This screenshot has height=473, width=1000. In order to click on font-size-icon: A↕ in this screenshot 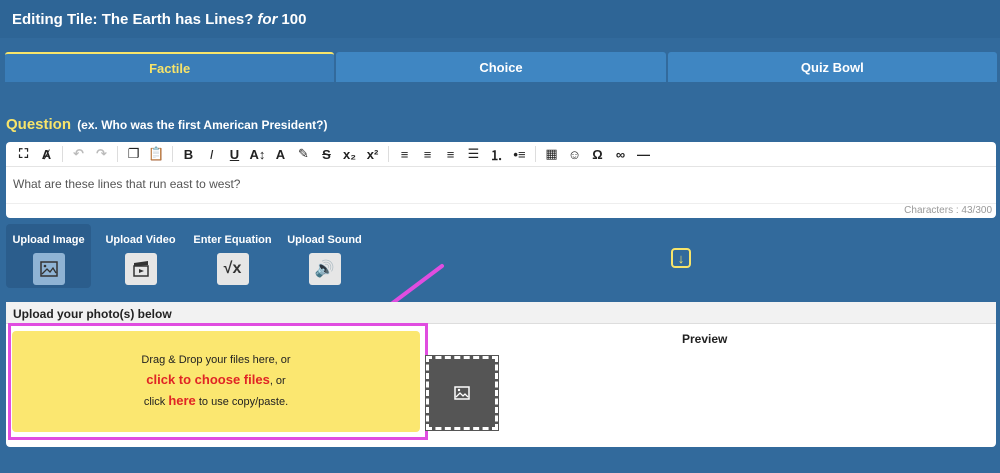, I will do `click(257, 154)`.